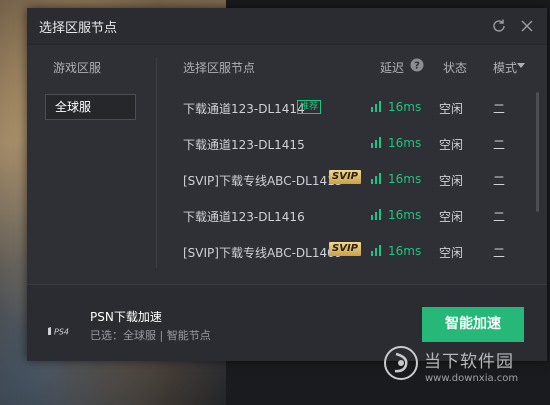 Image resolution: width=550 pixels, height=405 pixels. Describe the element at coordinates (78, 28) in the screenshot. I see `dialog-title: 选择区服节点` at that location.